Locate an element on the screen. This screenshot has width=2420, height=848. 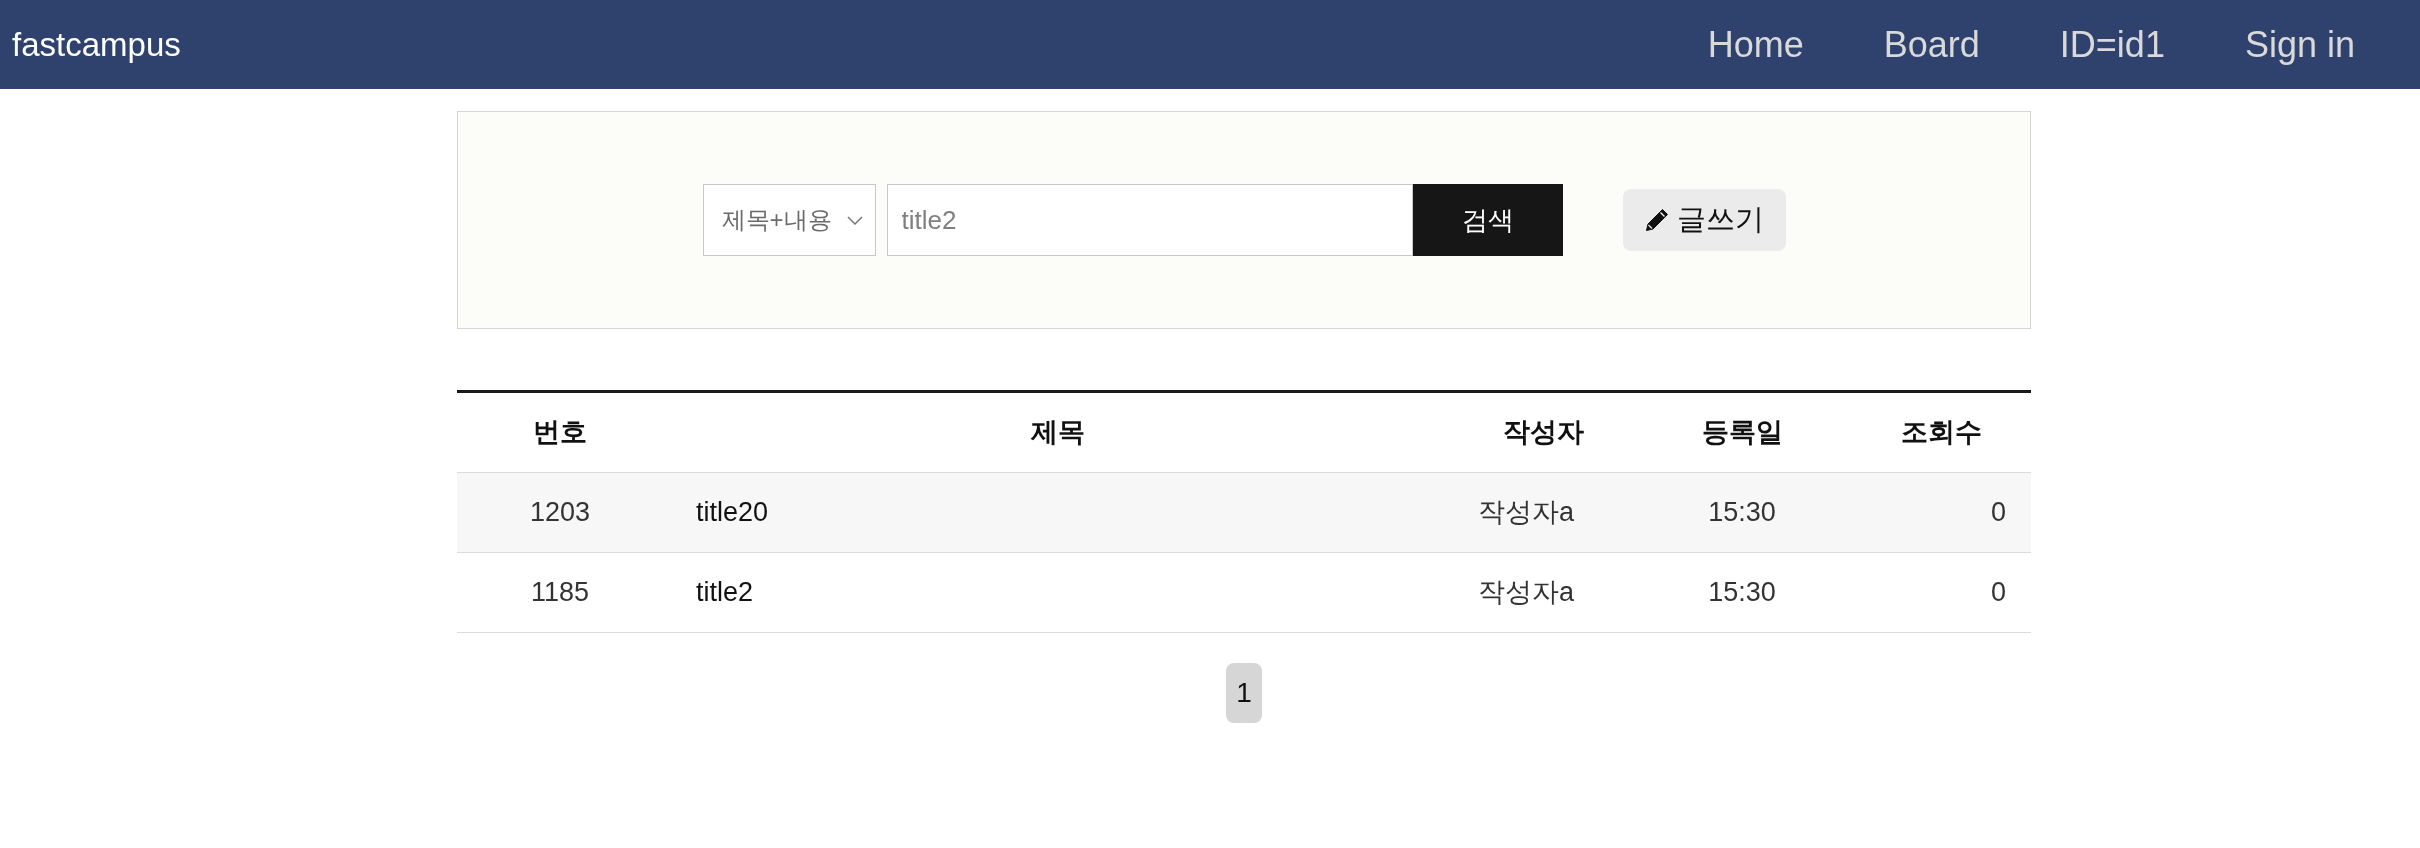
search-button: 검색 is located at coordinates (1487, 220).